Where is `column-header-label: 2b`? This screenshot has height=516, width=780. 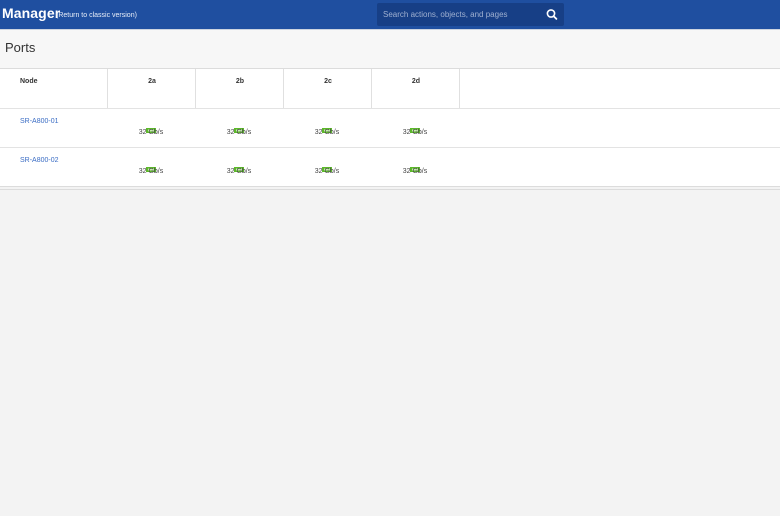 column-header-label: 2b is located at coordinates (240, 81).